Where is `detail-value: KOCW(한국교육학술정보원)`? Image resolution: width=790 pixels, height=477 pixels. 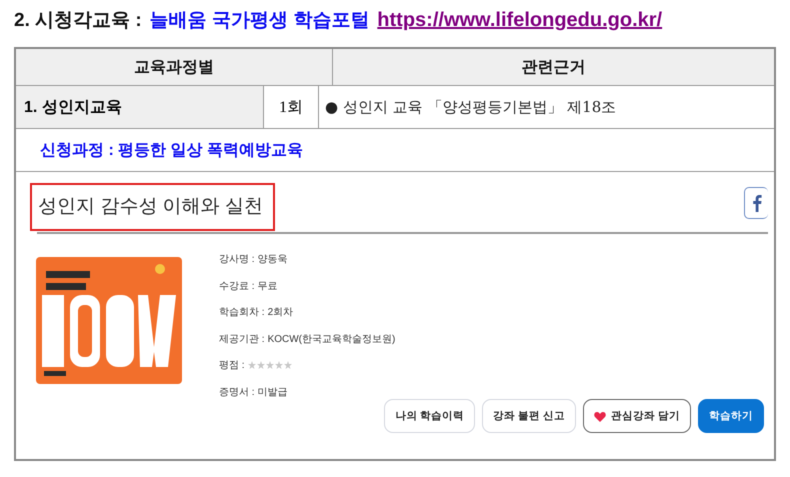 detail-value: KOCW(한국교육학술정보원) is located at coordinates (332, 339).